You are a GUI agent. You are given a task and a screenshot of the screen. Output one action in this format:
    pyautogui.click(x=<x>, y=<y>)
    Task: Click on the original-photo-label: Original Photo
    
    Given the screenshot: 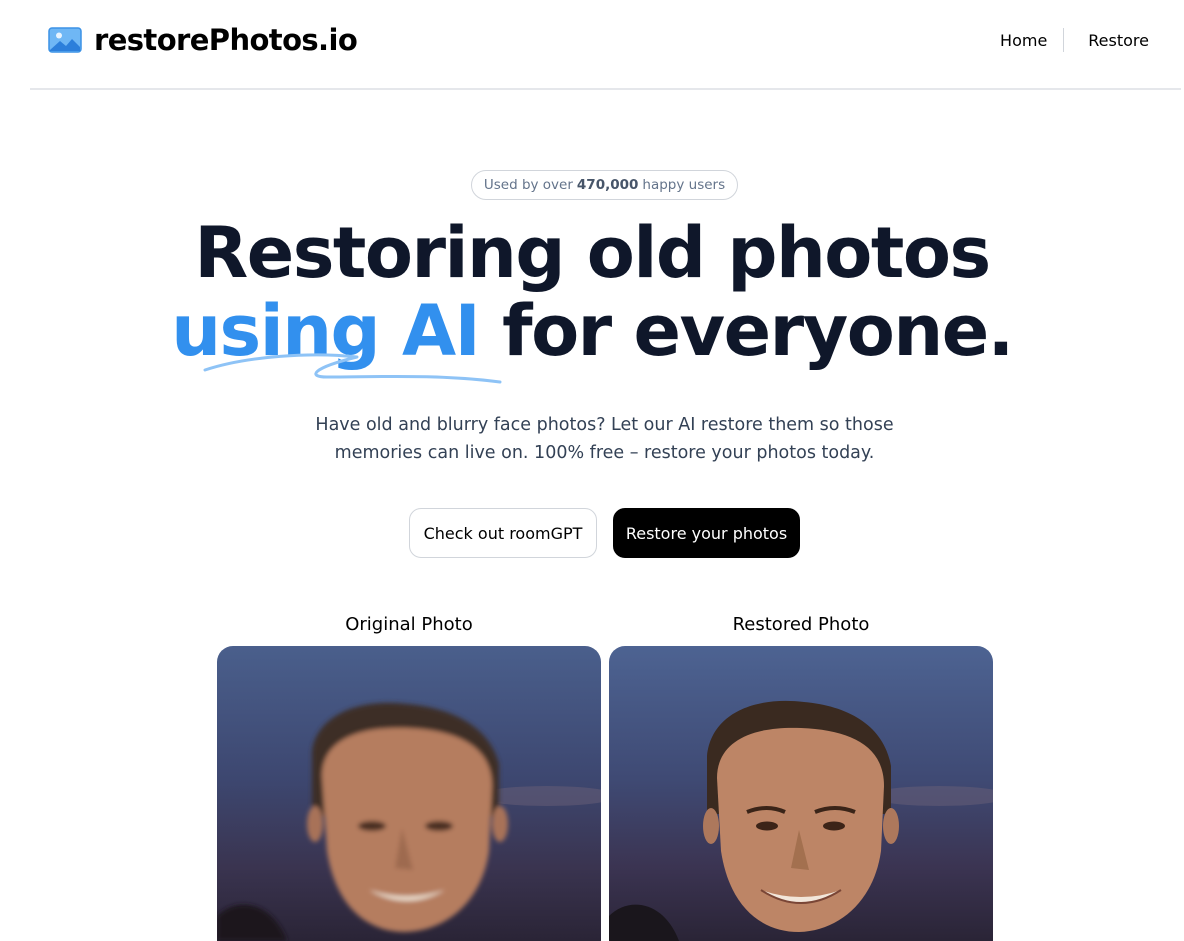 What is the action you would take?
    pyautogui.click(x=409, y=624)
    